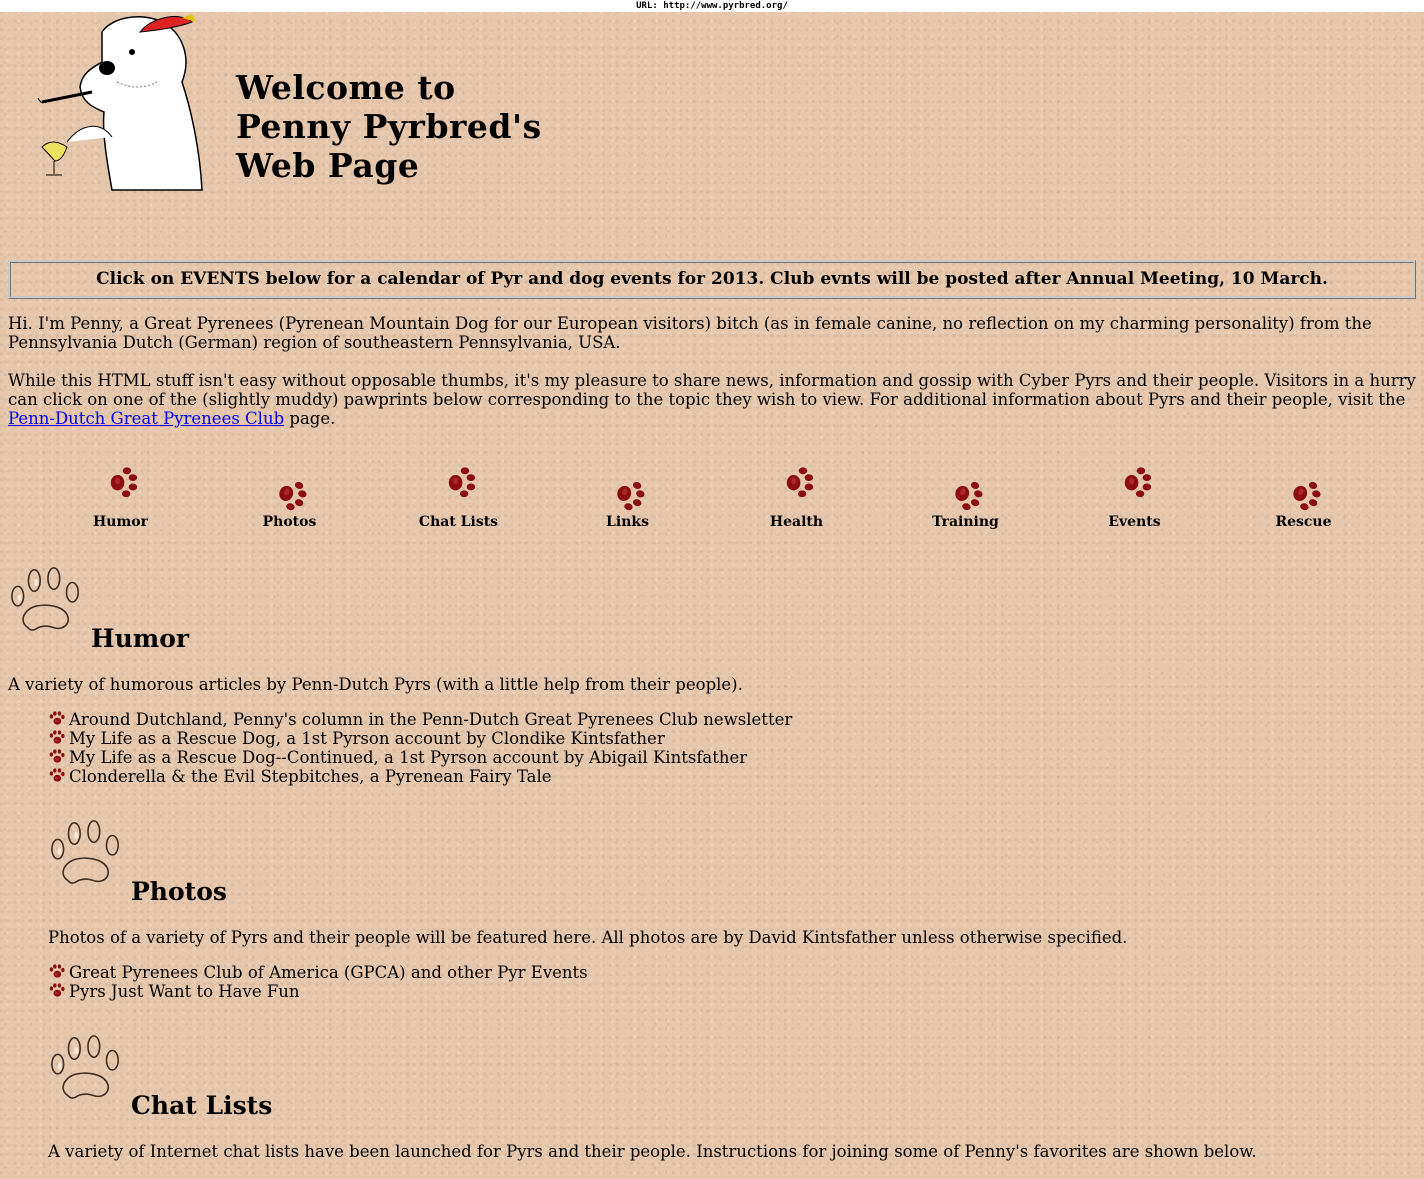 This screenshot has width=1424, height=1179. Describe the element at coordinates (346, 87) in the screenshot. I see `title-line-1: Welcome to` at that location.